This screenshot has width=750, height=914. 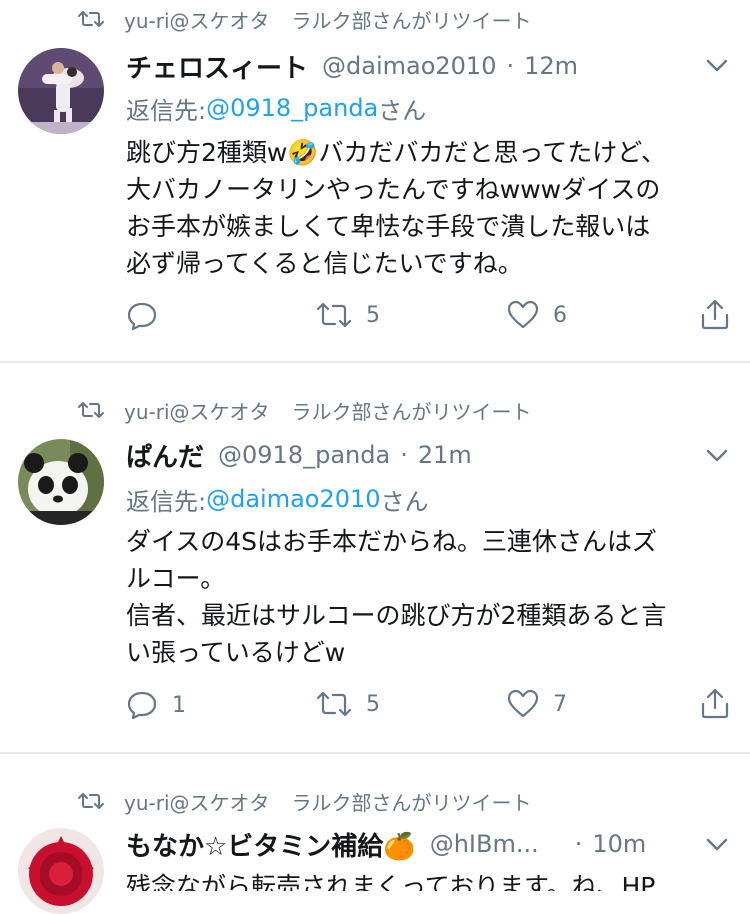 I want to click on reply-count: 1, so click(x=179, y=705).